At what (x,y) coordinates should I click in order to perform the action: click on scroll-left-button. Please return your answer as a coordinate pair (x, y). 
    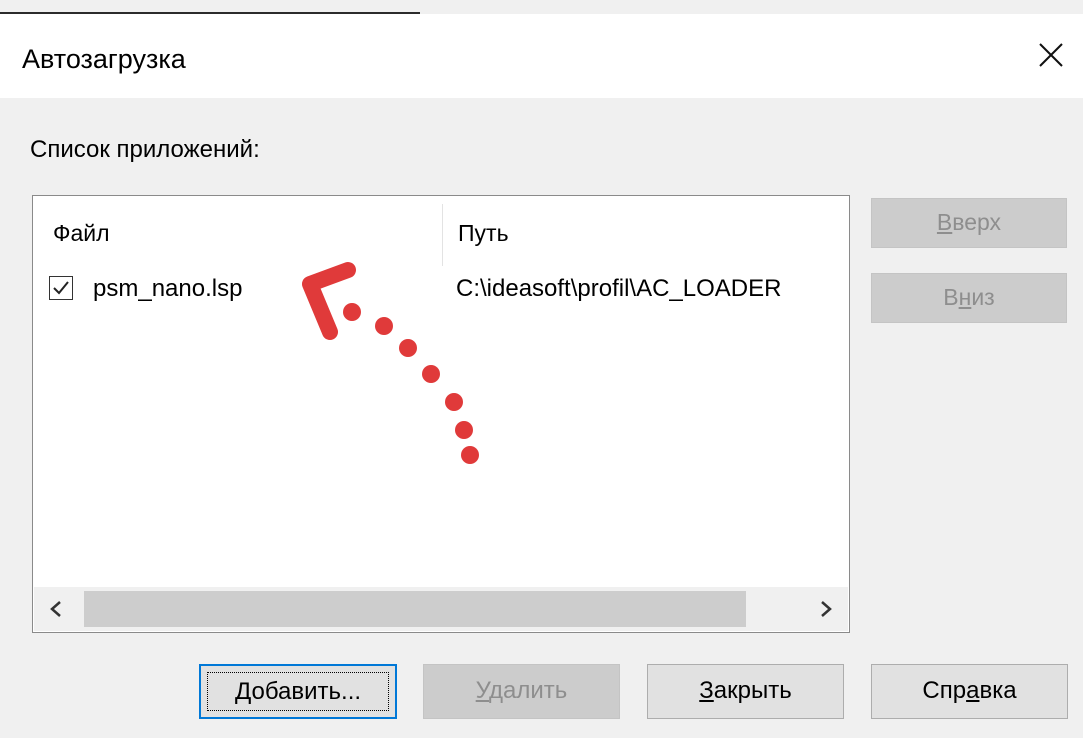
    Looking at the image, I should click on (56, 609).